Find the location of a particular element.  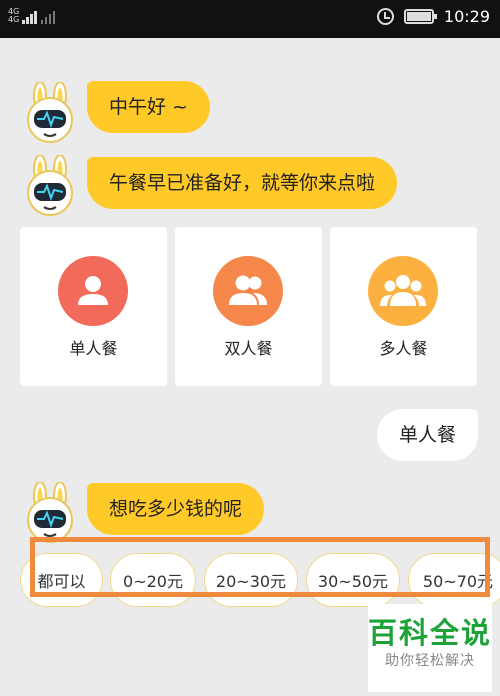

watermark-logo: 百科全说 助你轻松解决 is located at coordinates (430, 648).